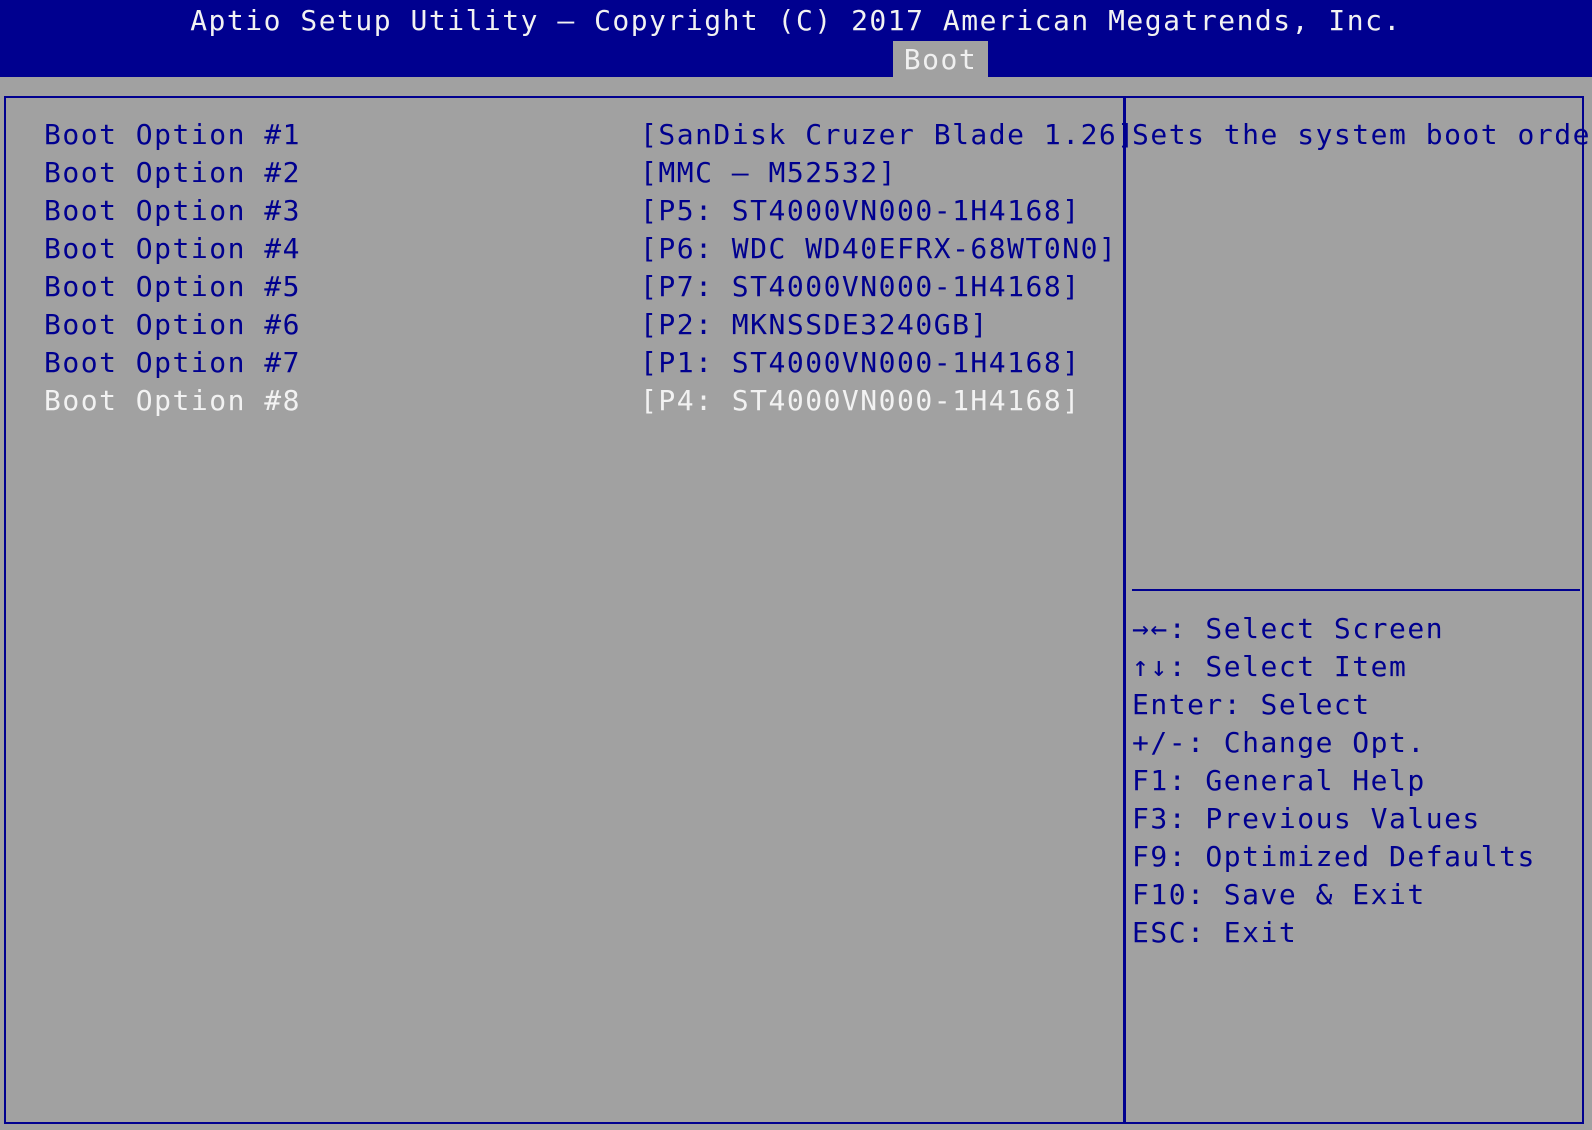 This screenshot has width=1592, height=1130. I want to click on boot-option-label: Boot Option #1, so click(173, 134).